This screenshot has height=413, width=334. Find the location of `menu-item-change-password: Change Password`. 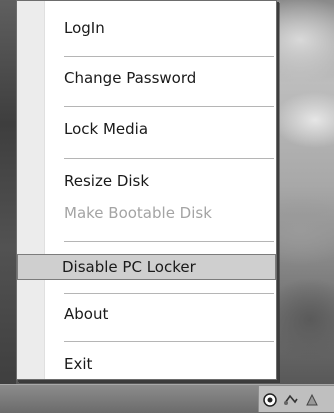

menu-item-change-password: Change Password is located at coordinates (146, 78).